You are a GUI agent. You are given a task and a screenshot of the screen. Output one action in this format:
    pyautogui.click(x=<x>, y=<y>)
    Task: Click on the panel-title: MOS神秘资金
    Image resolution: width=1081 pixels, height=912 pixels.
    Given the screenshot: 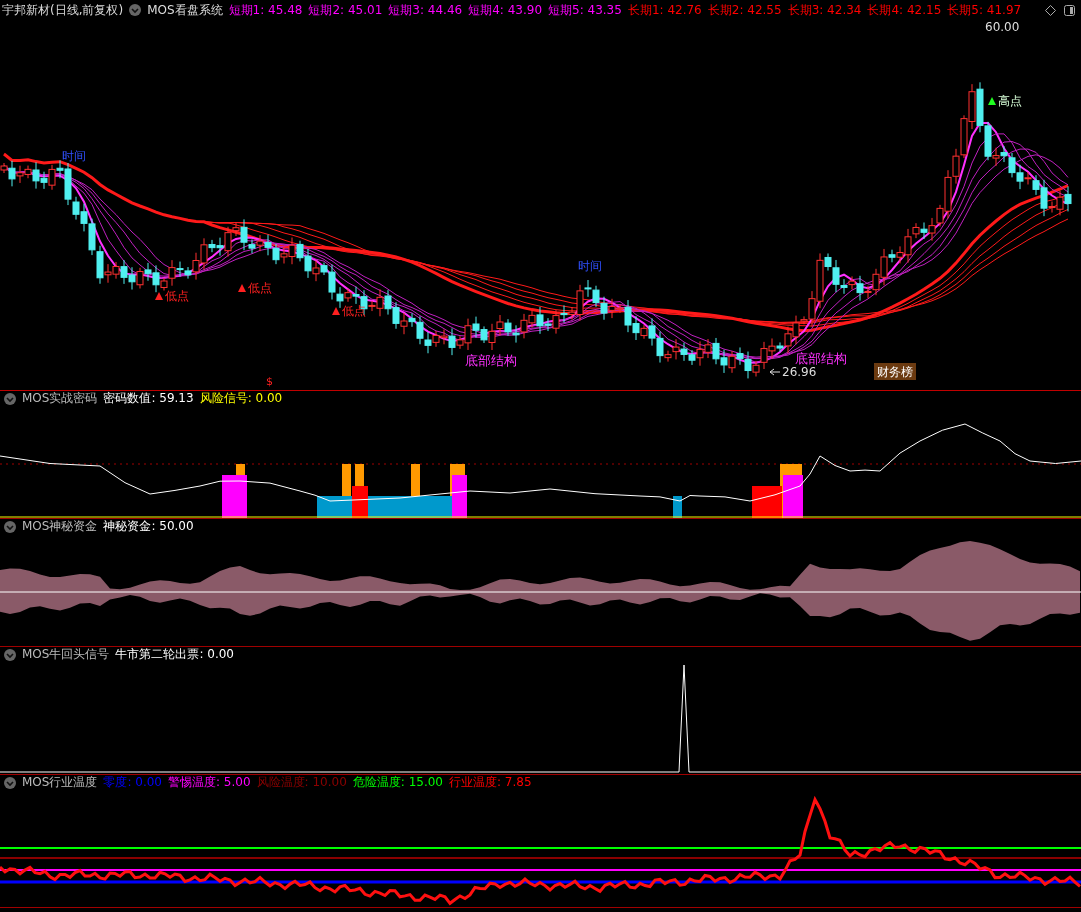 What is the action you would take?
    pyautogui.click(x=60, y=526)
    